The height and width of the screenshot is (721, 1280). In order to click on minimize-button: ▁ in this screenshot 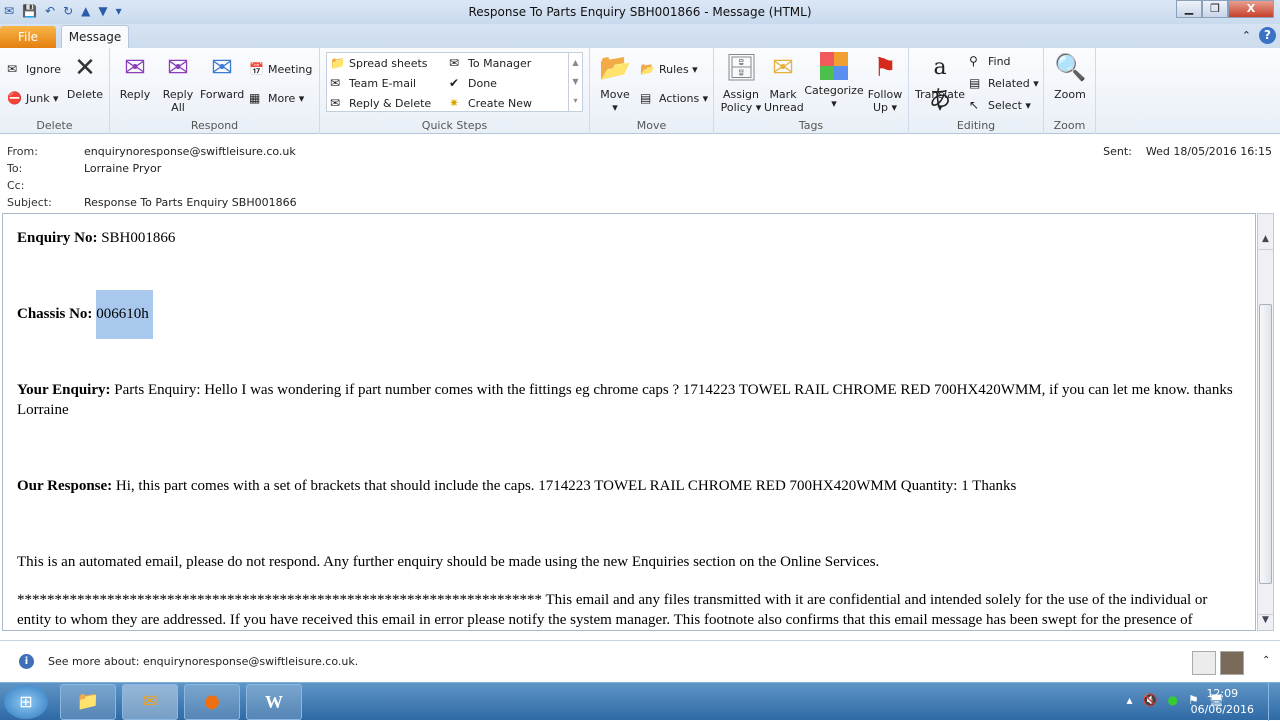, I will do `click(1189, 9)`.